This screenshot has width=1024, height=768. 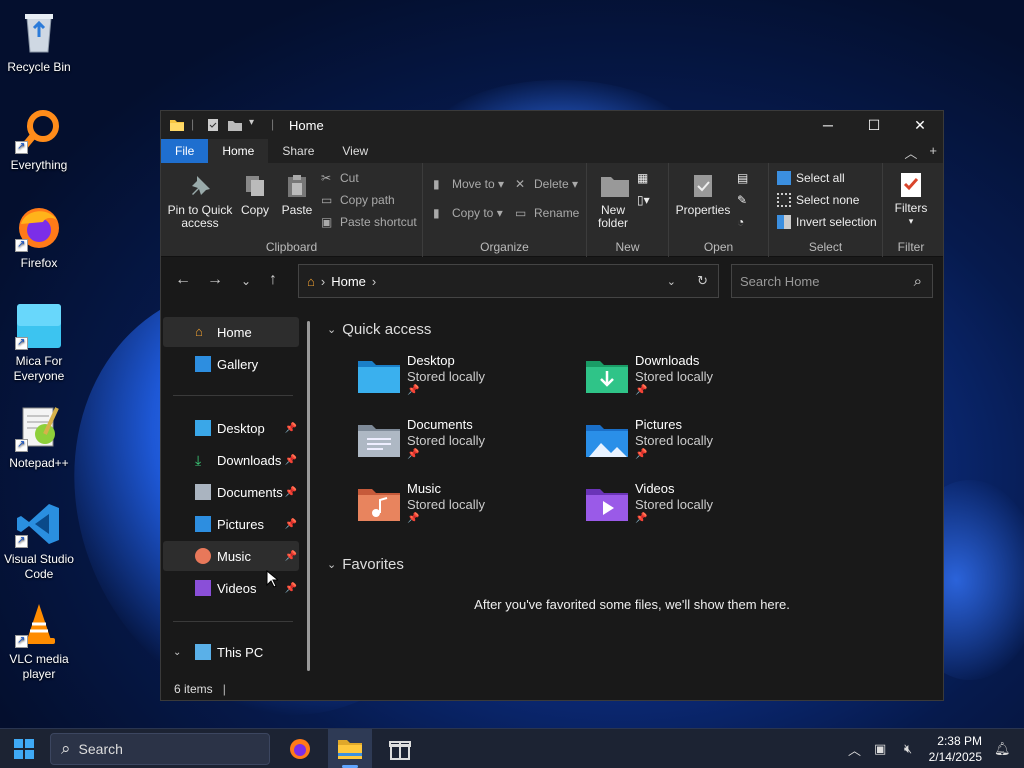 What do you see at coordinates (695, 445) in the screenshot?
I see `tile-pictures: Pictures Stored locally 📌` at bounding box center [695, 445].